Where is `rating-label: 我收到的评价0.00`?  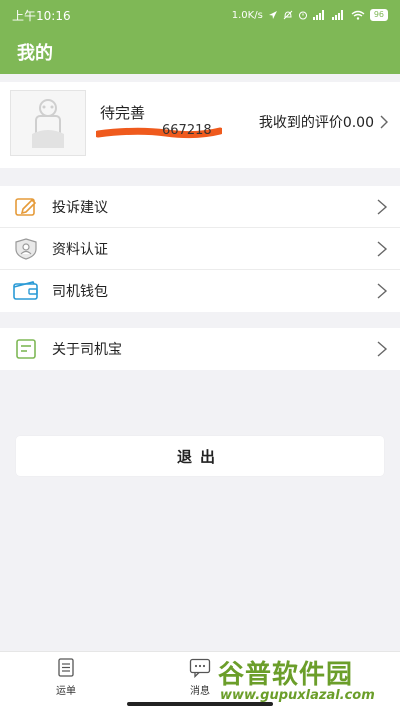 rating-label: 我收到的评价0.00 is located at coordinates (316, 123).